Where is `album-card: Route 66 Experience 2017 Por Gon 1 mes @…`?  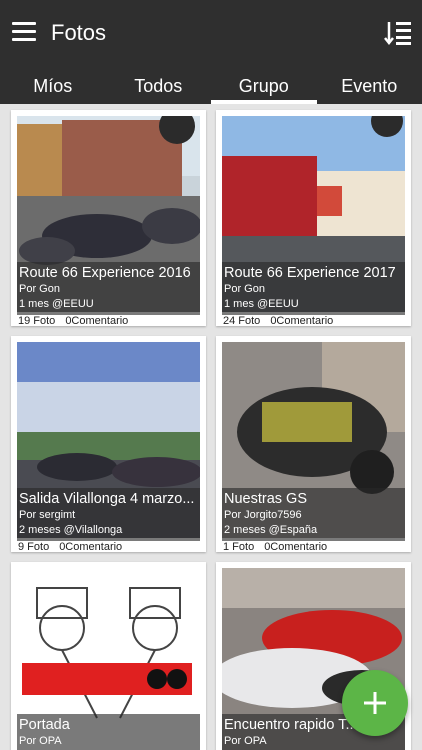 album-card: Route 66 Experience 2017 Por Gon 1 mes @… is located at coordinates (313, 218).